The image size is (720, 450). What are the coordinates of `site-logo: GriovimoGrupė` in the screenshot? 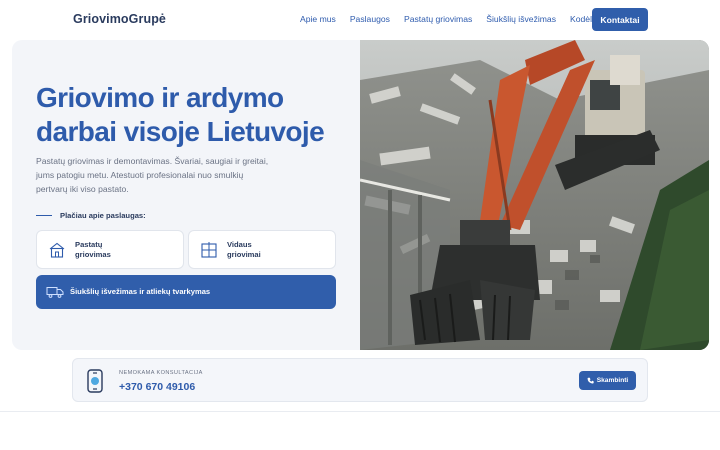 It's located at (119, 19).